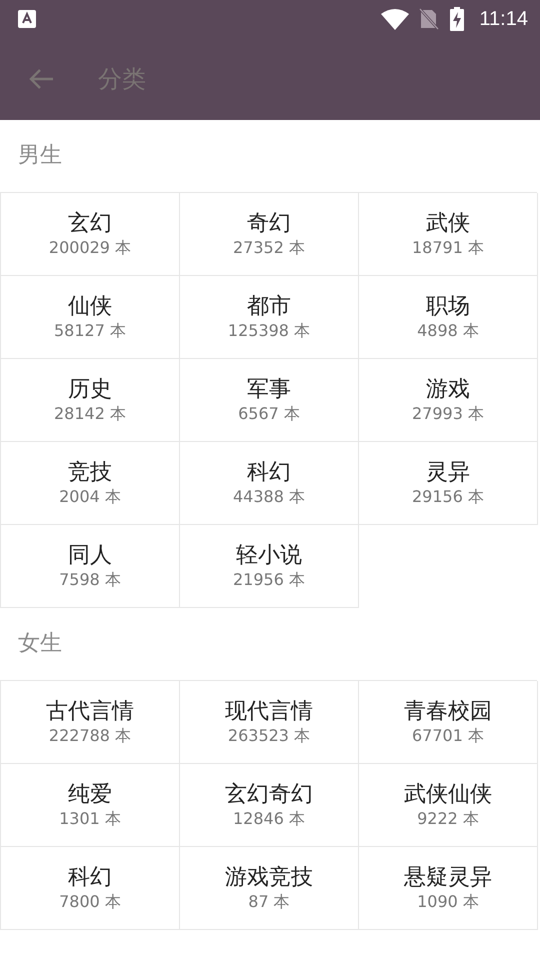  What do you see at coordinates (90, 805) in the screenshot?
I see `category-cell: 纯爱 1301 本` at bounding box center [90, 805].